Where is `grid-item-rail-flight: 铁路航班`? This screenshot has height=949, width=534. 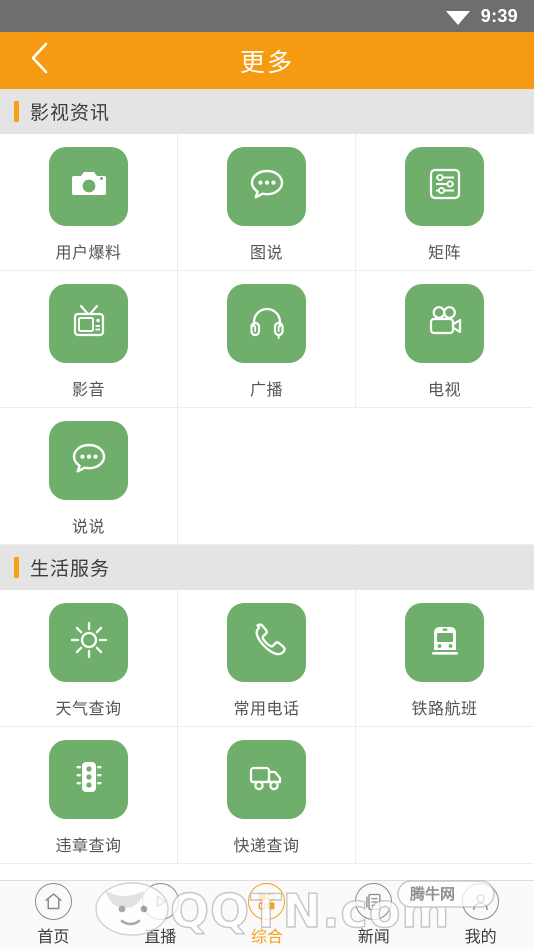
grid-item-rail-flight: 铁路航班 is located at coordinates (445, 658).